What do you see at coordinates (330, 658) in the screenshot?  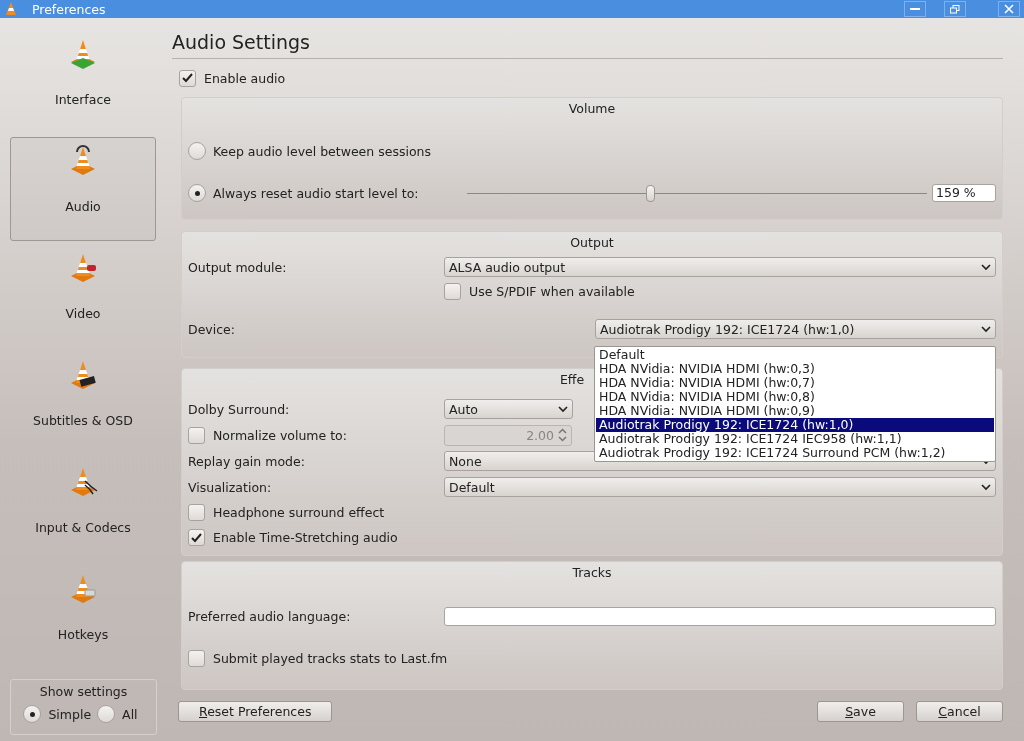 I see `checkbox-label: Submit played tracks stats to Last.fm` at bounding box center [330, 658].